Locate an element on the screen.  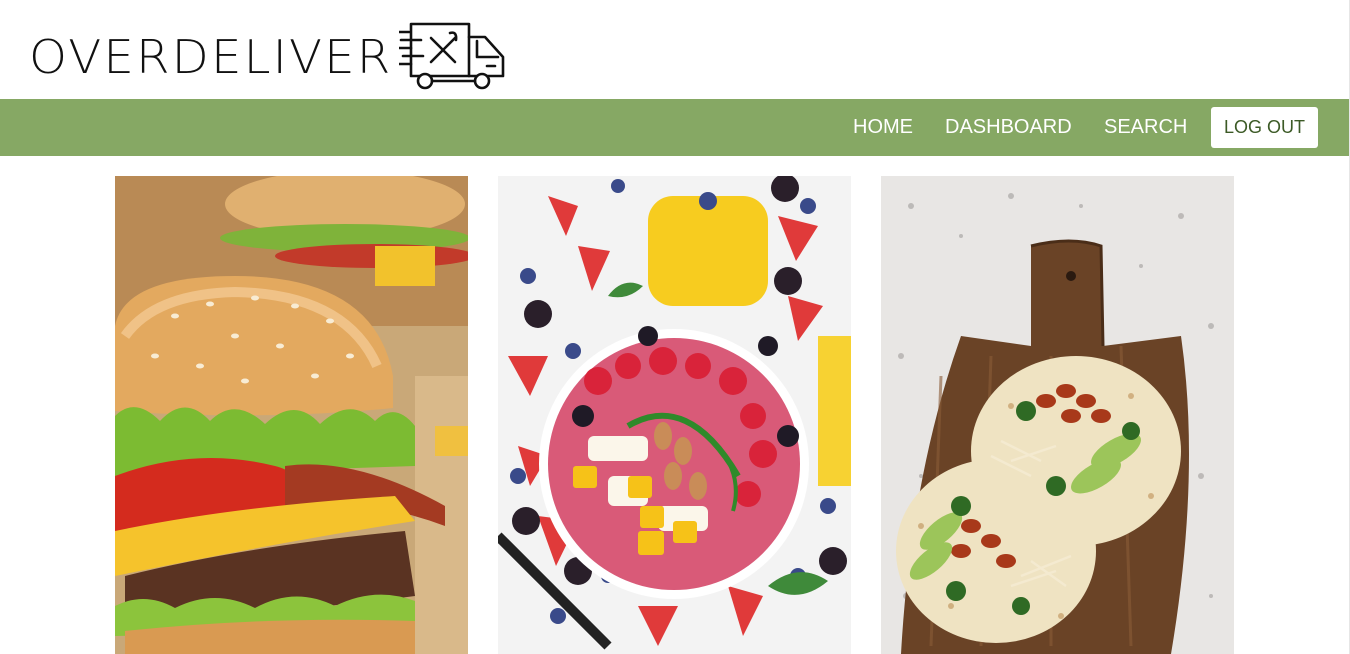
brand-logo: OVERDELIVER is located at coordinates (209, 57).